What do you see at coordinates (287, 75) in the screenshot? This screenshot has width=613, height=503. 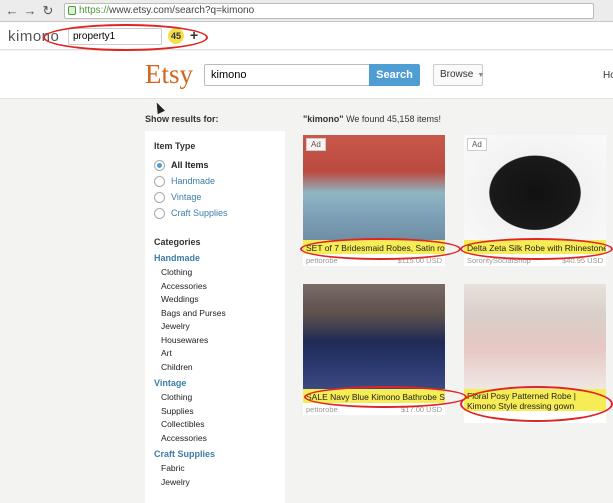 I see `search-input` at bounding box center [287, 75].